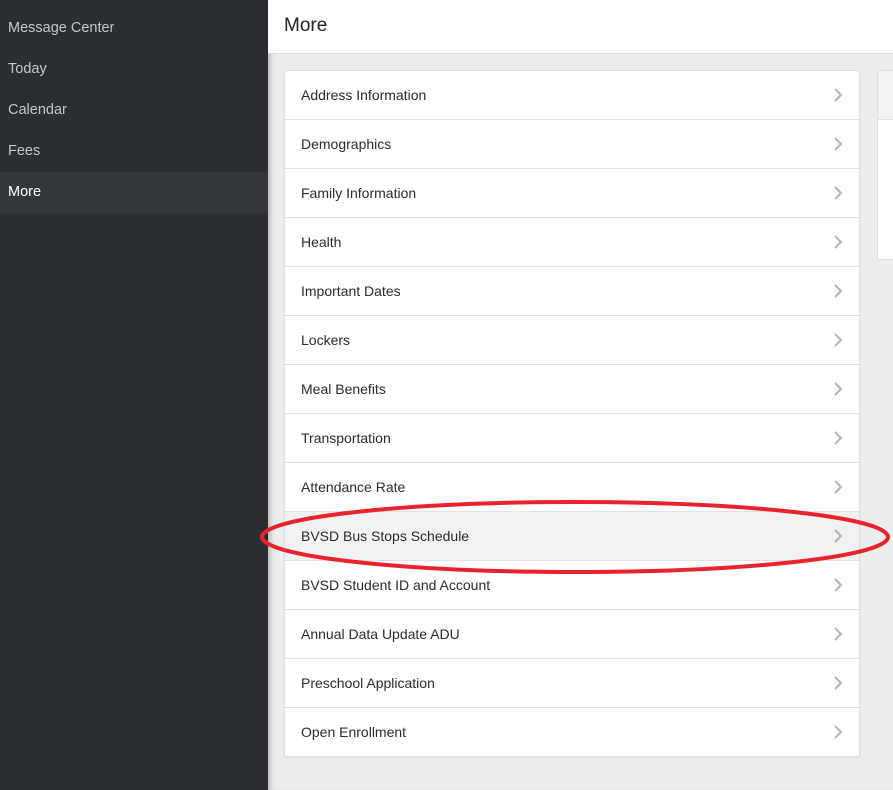  I want to click on list-item-label: BVSD Student ID and Account, so click(396, 585).